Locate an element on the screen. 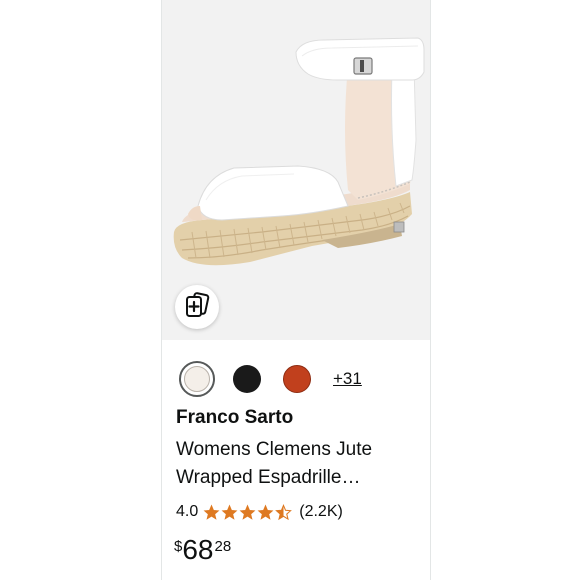 The width and height of the screenshot is (580, 580). price-whole: 68 is located at coordinates (198, 549).